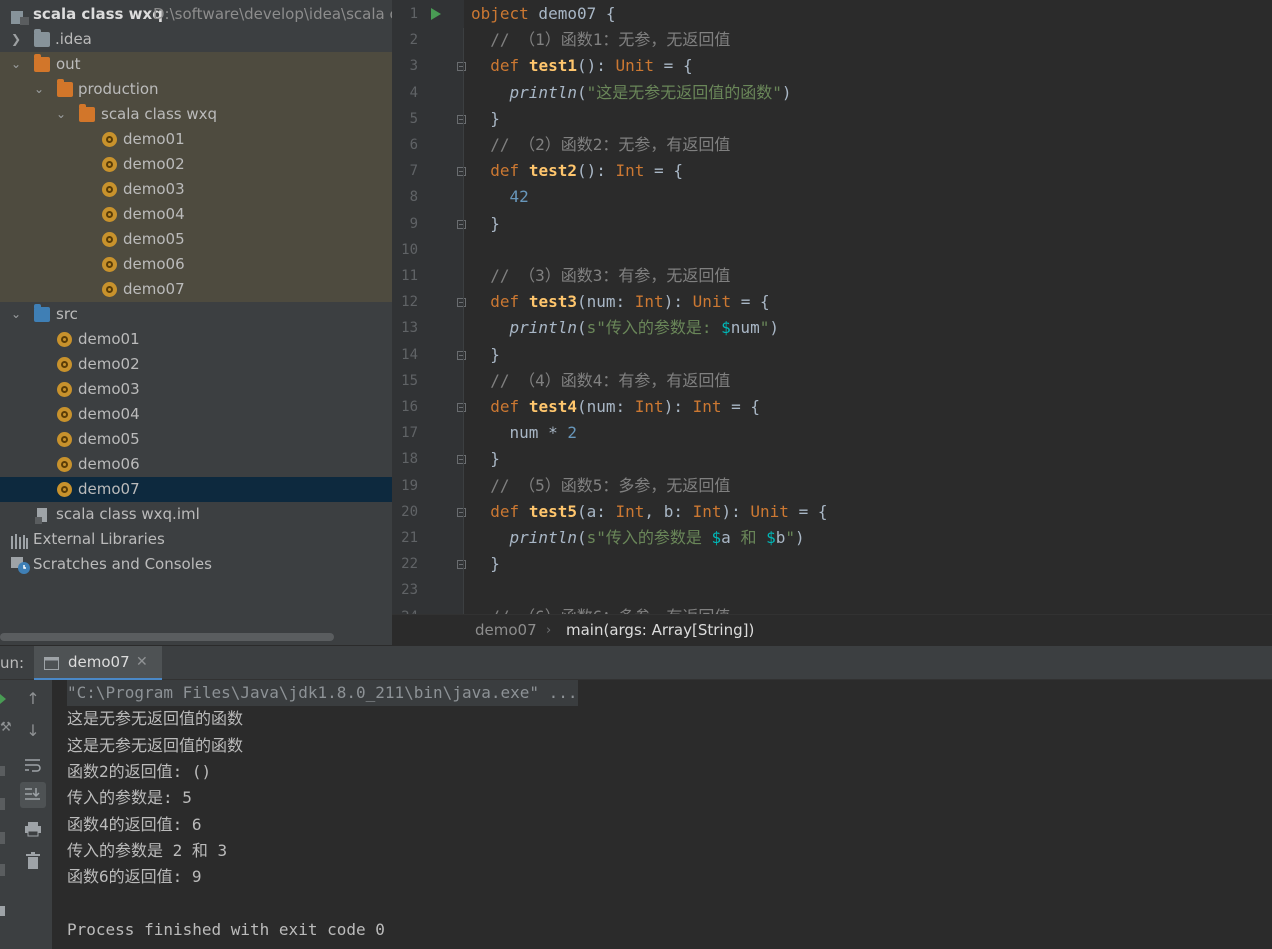 This screenshot has width=1272, height=949. I want to click on tab-demo07: demo07 ✕, so click(98, 663).